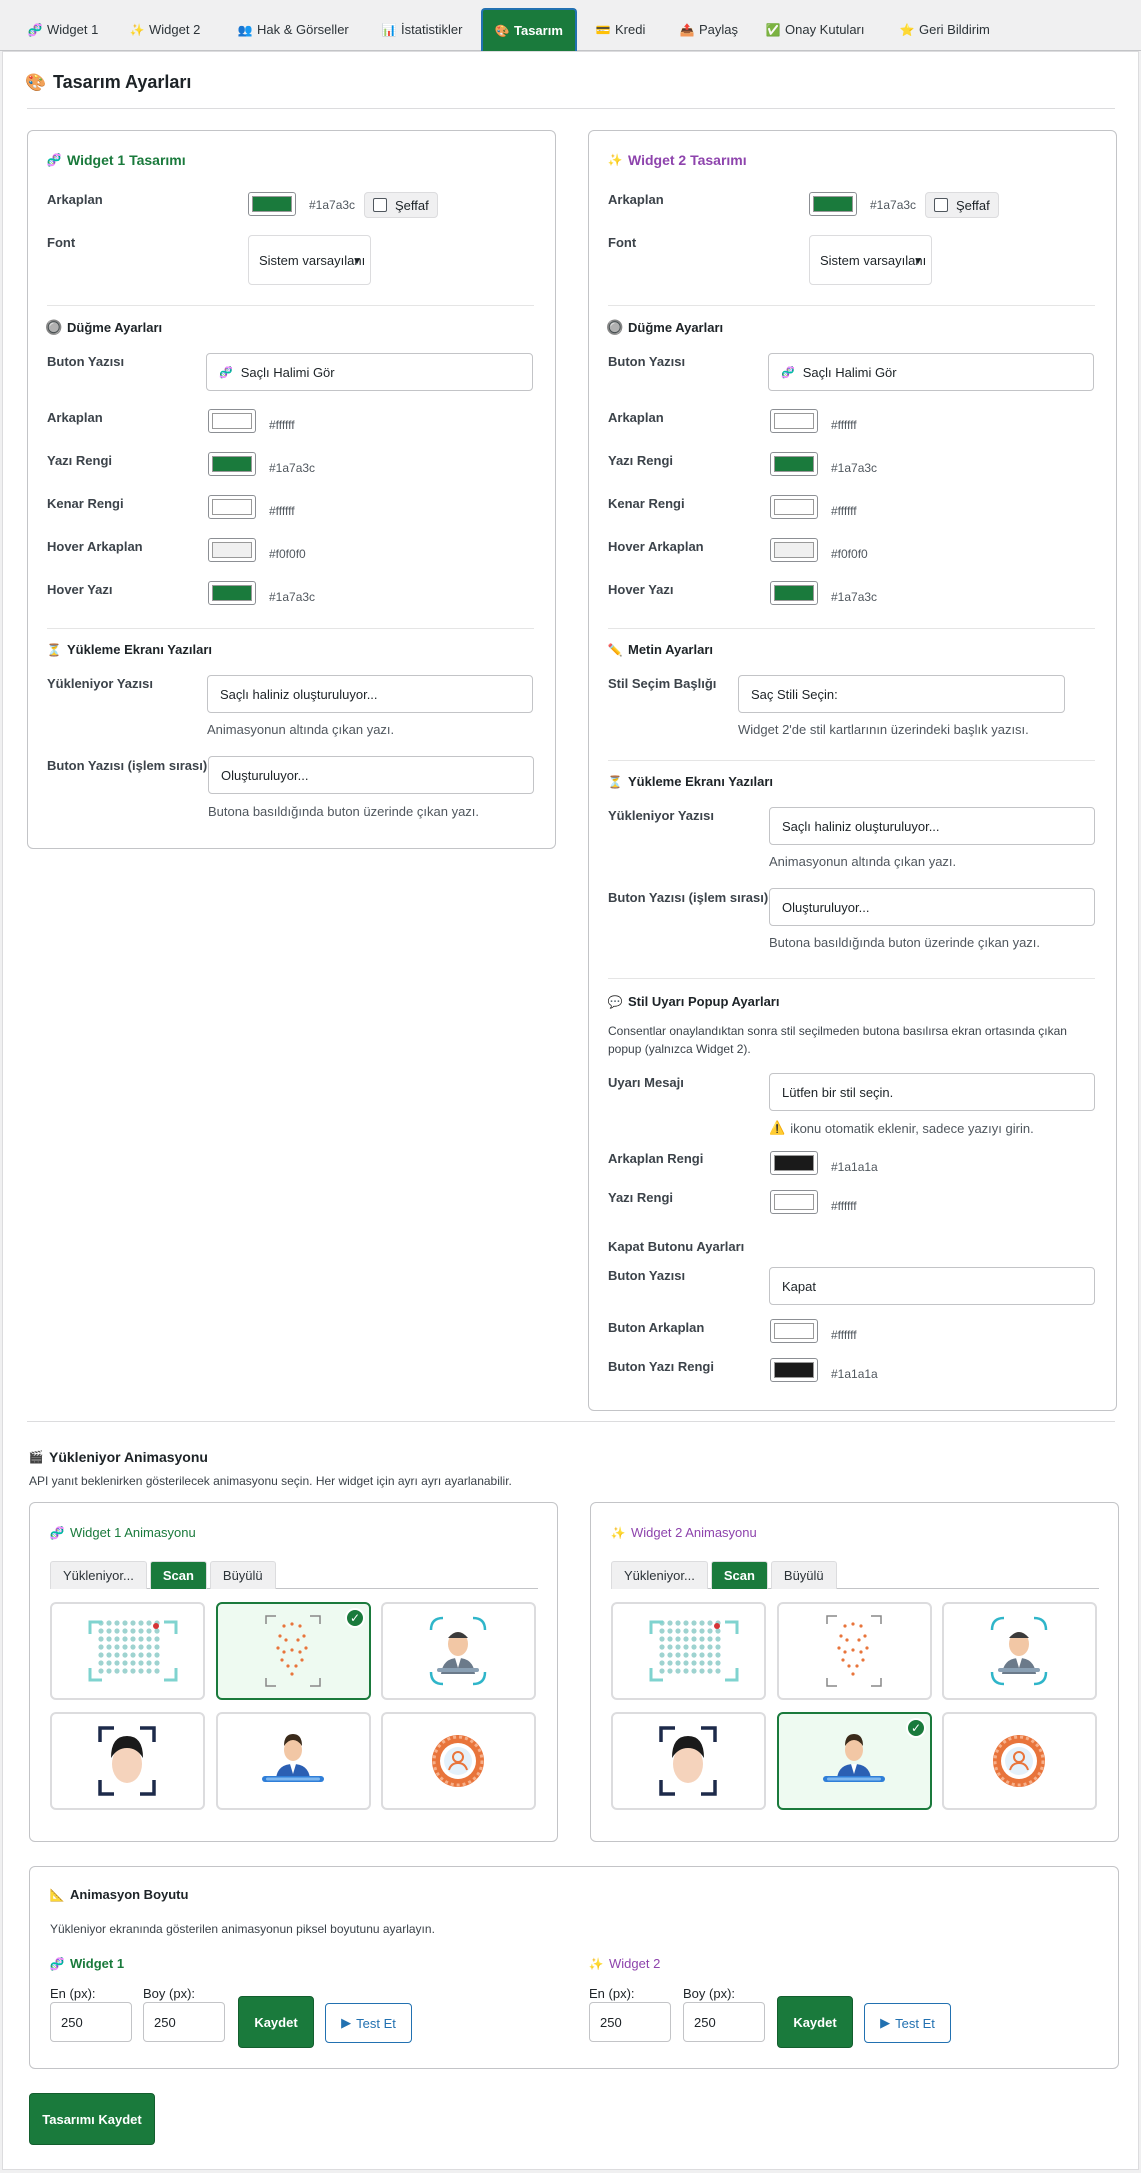 Image resolution: width=1141 pixels, height=2173 pixels. What do you see at coordinates (91, 2022) in the screenshot?
I see `w1-width-input: 250` at bounding box center [91, 2022].